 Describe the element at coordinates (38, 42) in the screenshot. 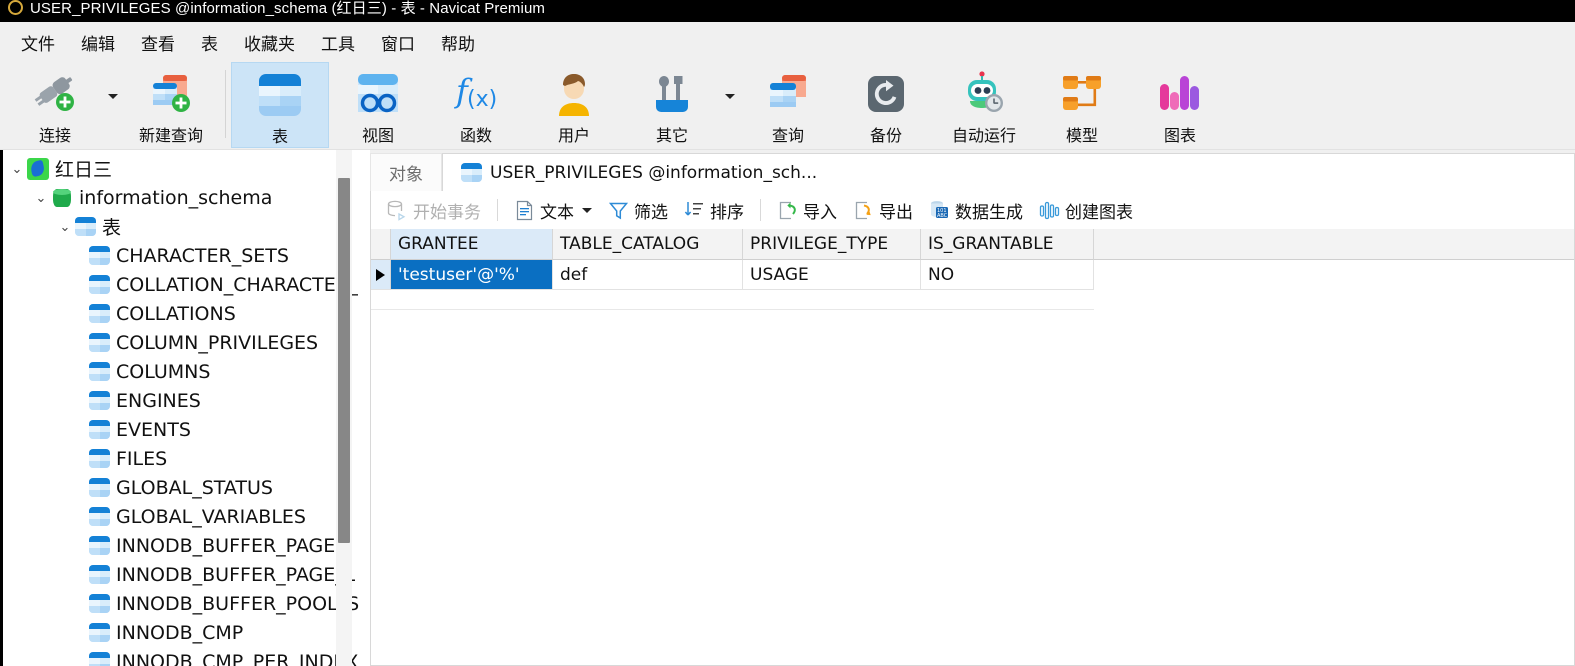

I see `menu-file: 文件` at that location.